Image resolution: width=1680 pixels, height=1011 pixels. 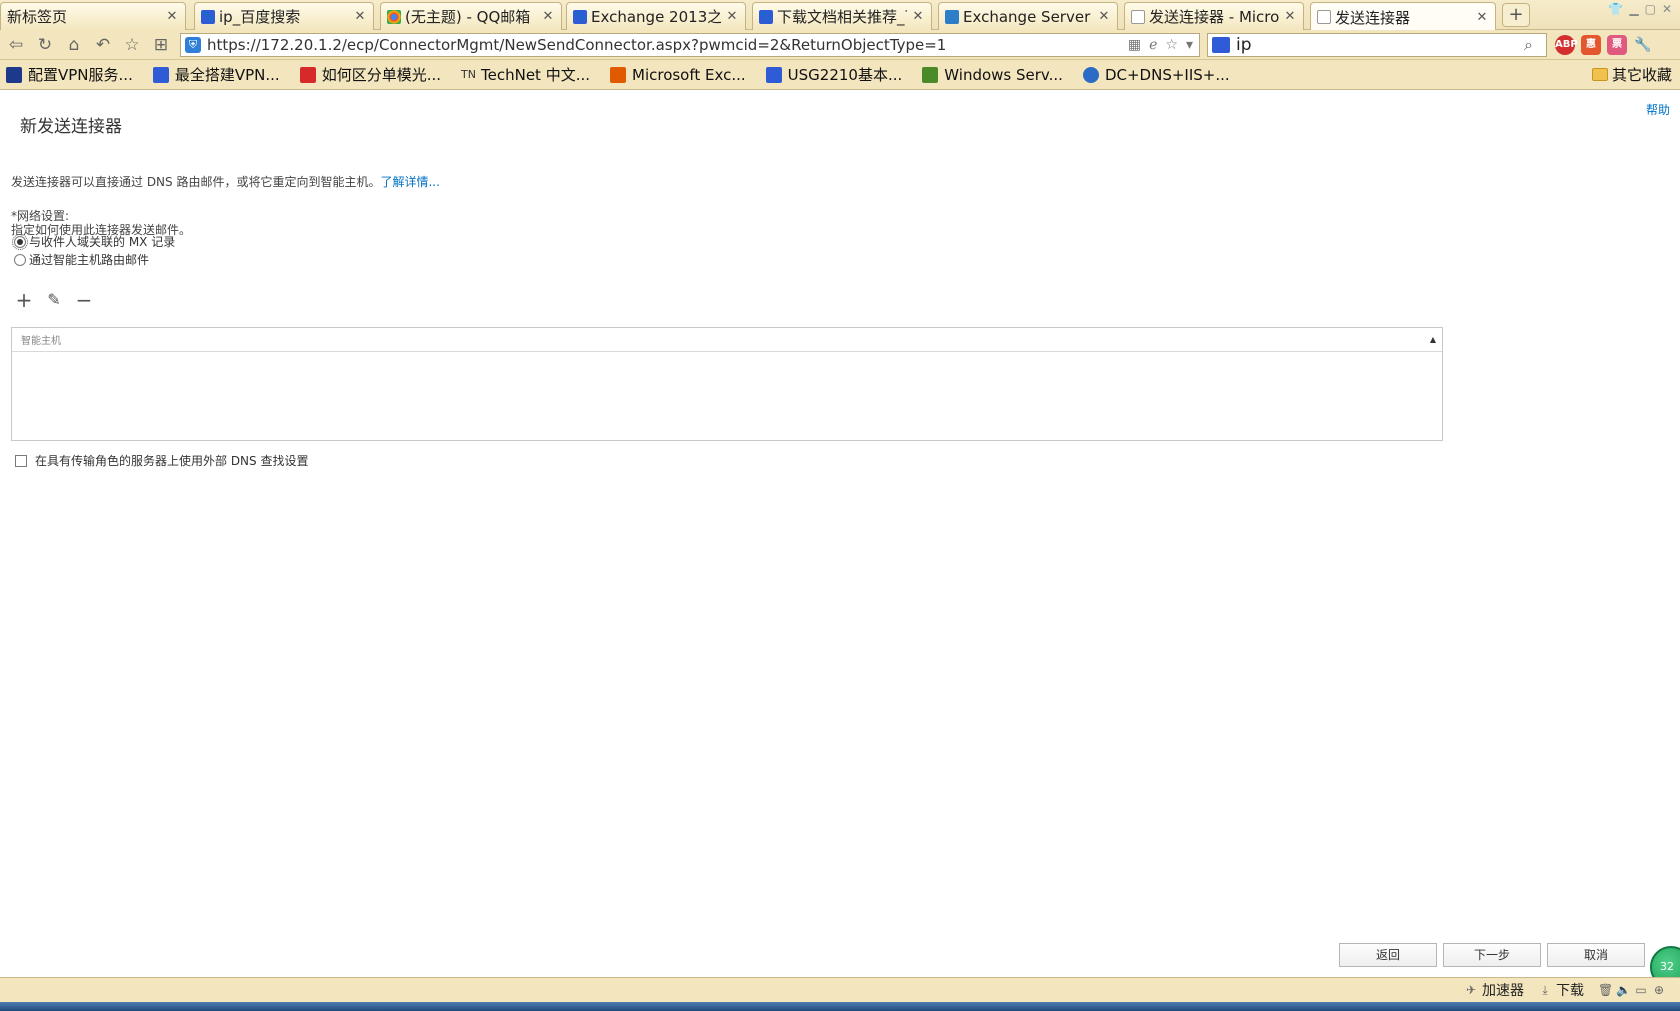 What do you see at coordinates (1667, 9) in the screenshot?
I see `close-window-icon: ✕` at bounding box center [1667, 9].